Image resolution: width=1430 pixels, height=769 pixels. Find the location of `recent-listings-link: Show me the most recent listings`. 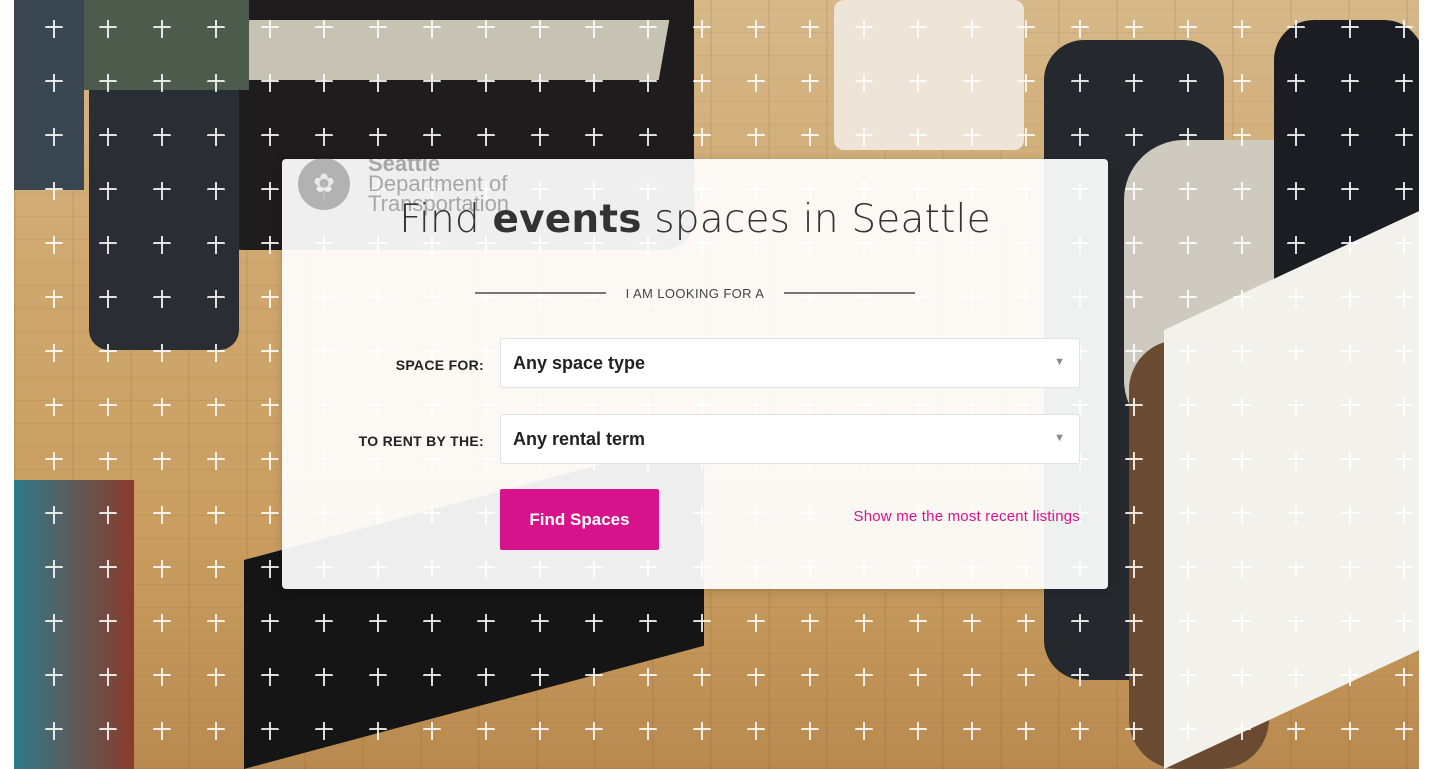

recent-listings-link: Show me the most recent listings is located at coordinates (925, 516).